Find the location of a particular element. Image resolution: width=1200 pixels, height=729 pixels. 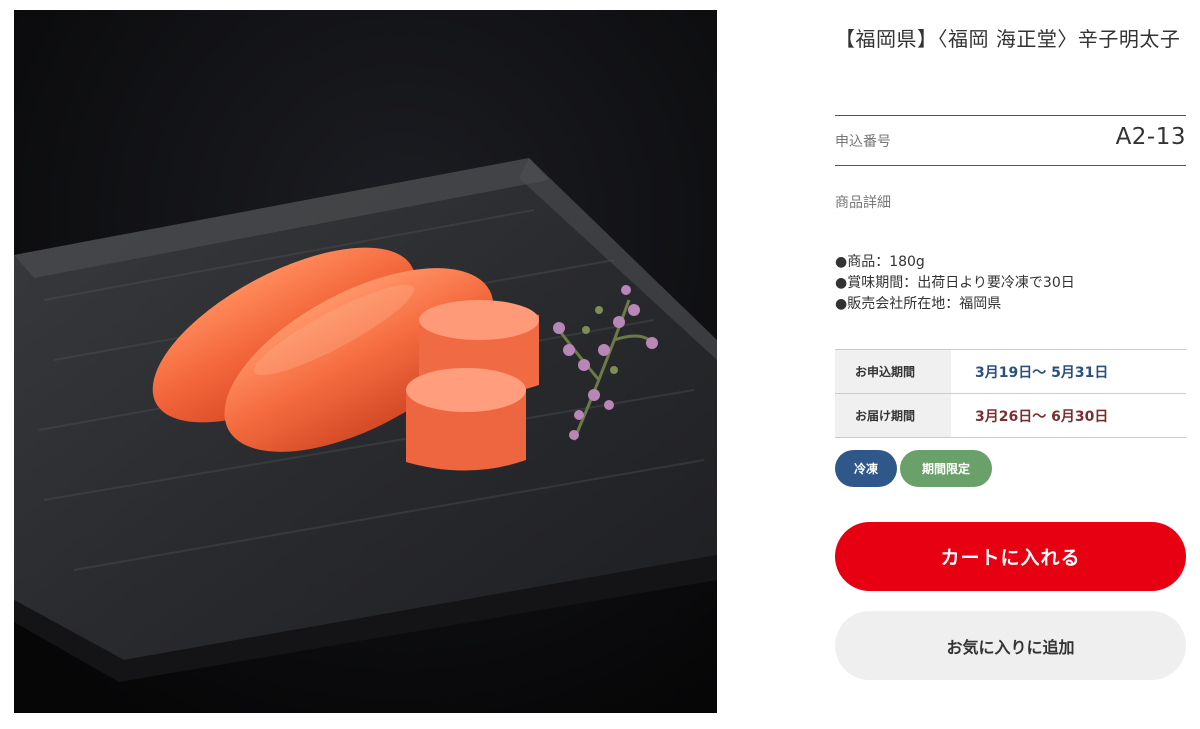

product-details-list: ●商品：180g ●賞味期間：出荷日より要冷凍で30日 ●販売会社所在地：福岡県 is located at coordinates (1010, 283).